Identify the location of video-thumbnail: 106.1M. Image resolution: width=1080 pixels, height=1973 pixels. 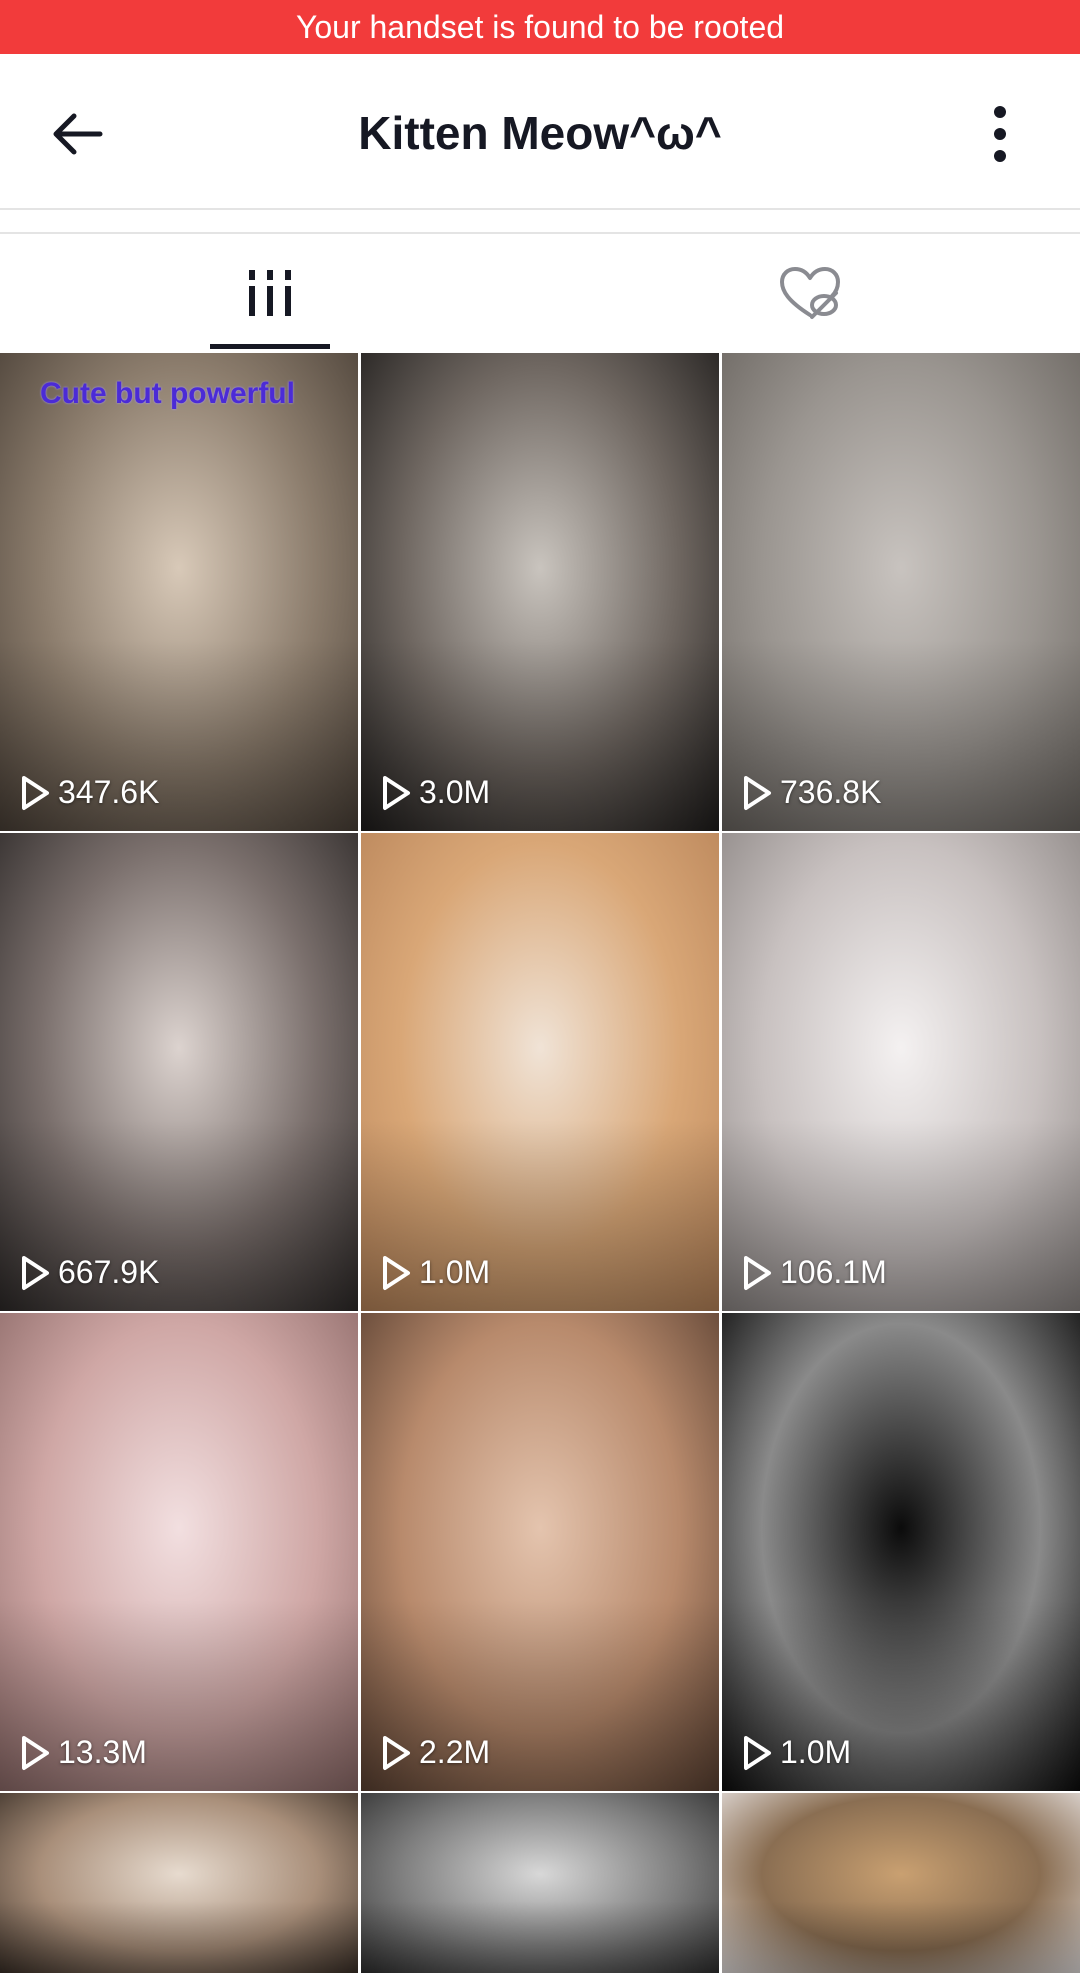
(901, 1072).